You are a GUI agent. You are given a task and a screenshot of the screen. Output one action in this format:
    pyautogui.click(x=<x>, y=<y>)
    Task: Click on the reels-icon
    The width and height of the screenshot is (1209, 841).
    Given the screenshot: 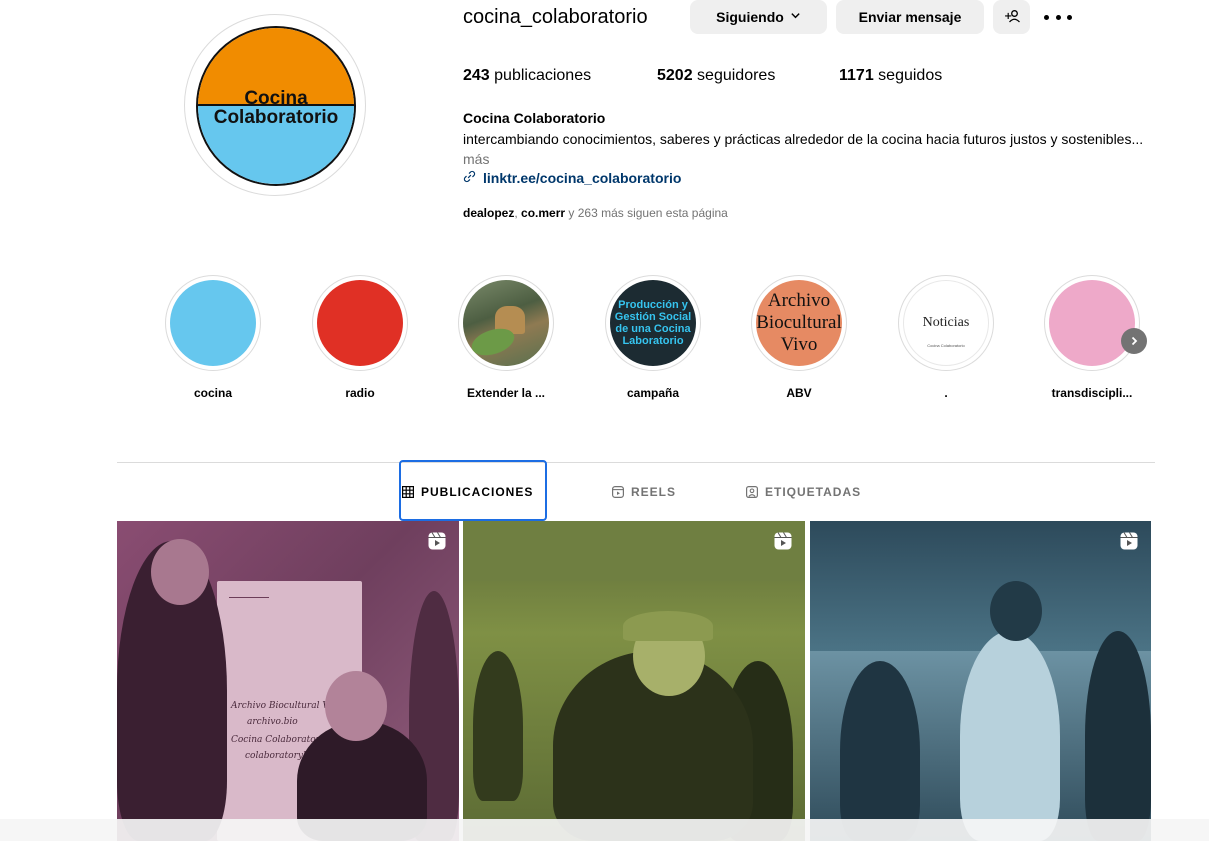 What is the action you would take?
    pyautogui.click(x=618, y=492)
    